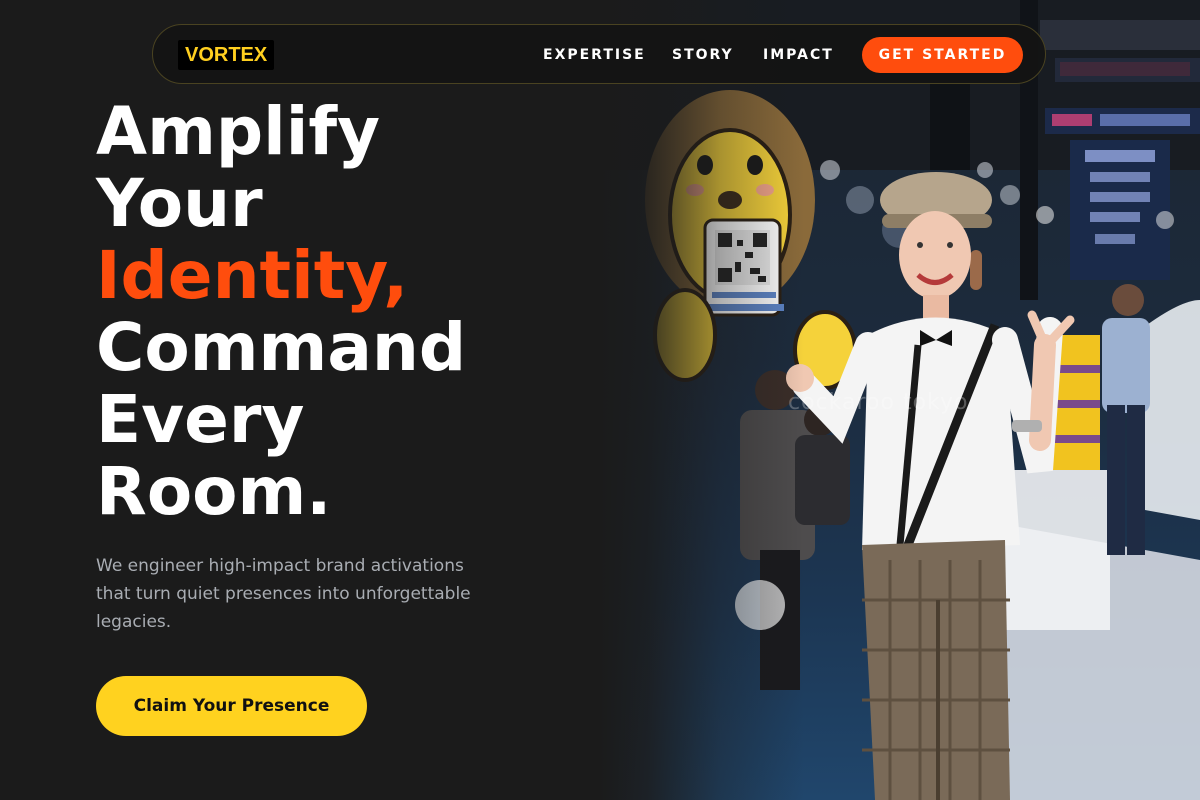  What do you see at coordinates (226, 55) in the screenshot?
I see `brand-logo: VORTEX` at bounding box center [226, 55].